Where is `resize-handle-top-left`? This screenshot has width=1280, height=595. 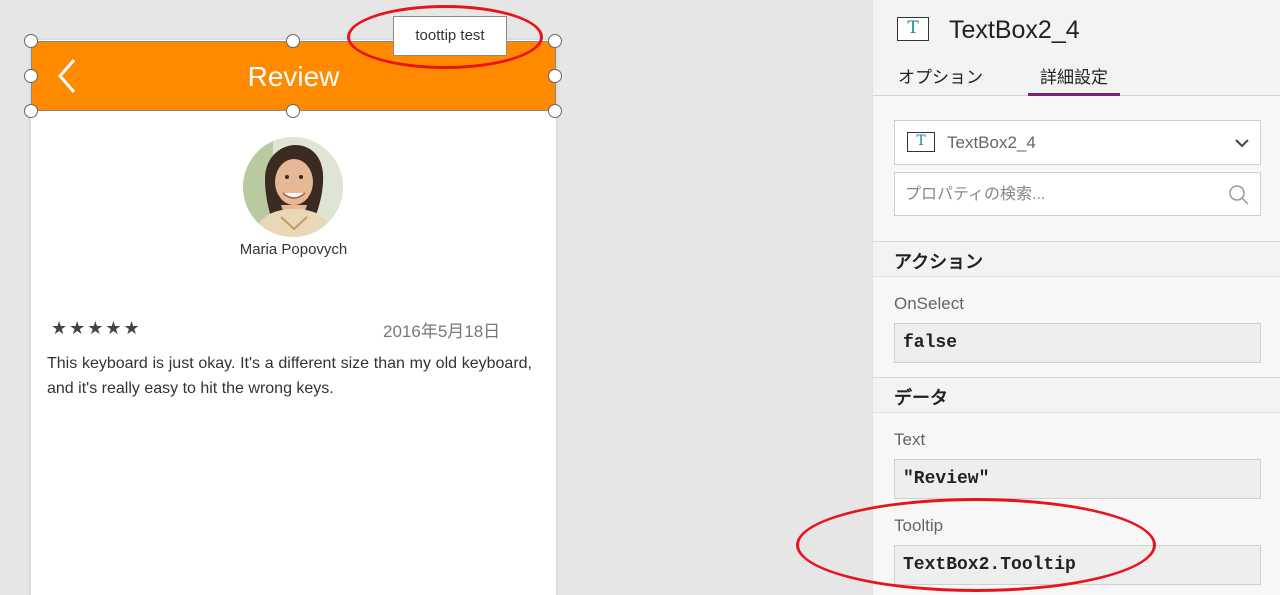
resize-handle-top-left is located at coordinates (31, 41).